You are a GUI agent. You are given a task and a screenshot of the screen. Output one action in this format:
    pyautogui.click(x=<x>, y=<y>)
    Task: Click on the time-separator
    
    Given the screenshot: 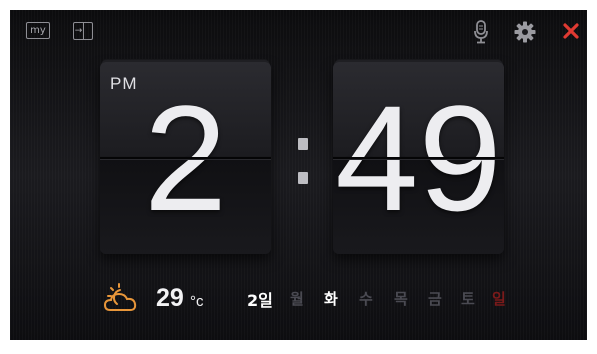 What is the action you would take?
    pyautogui.click(x=303, y=163)
    